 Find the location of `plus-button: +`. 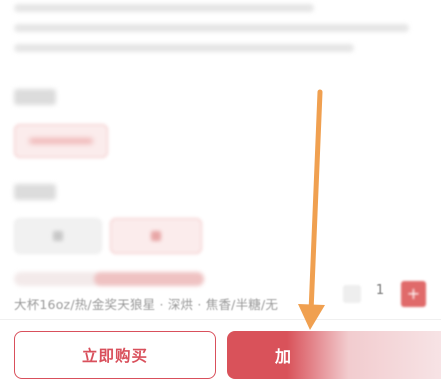

plus-button: + is located at coordinates (413, 294).